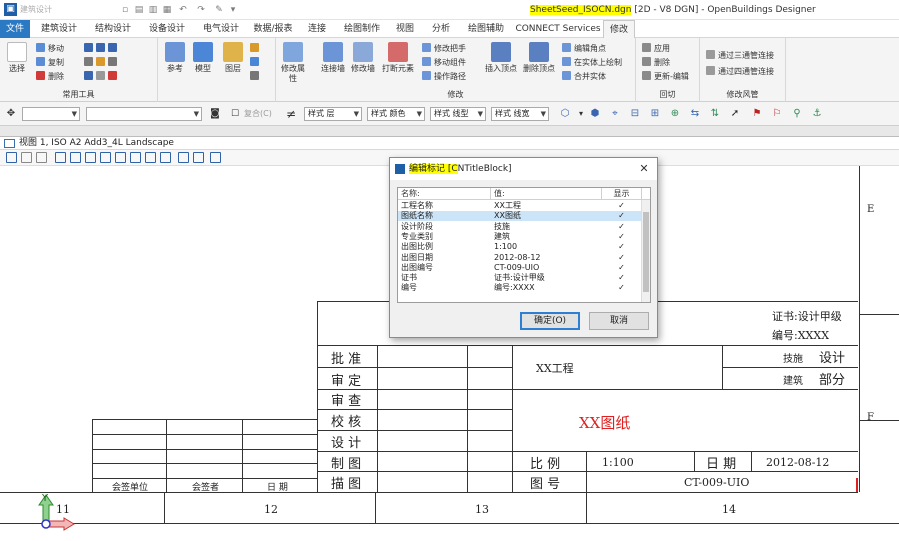 This screenshot has height=541, width=899. What do you see at coordinates (550, 321) in the screenshot?
I see `ok-button: 确定(O)` at bounding box center [550, 321].